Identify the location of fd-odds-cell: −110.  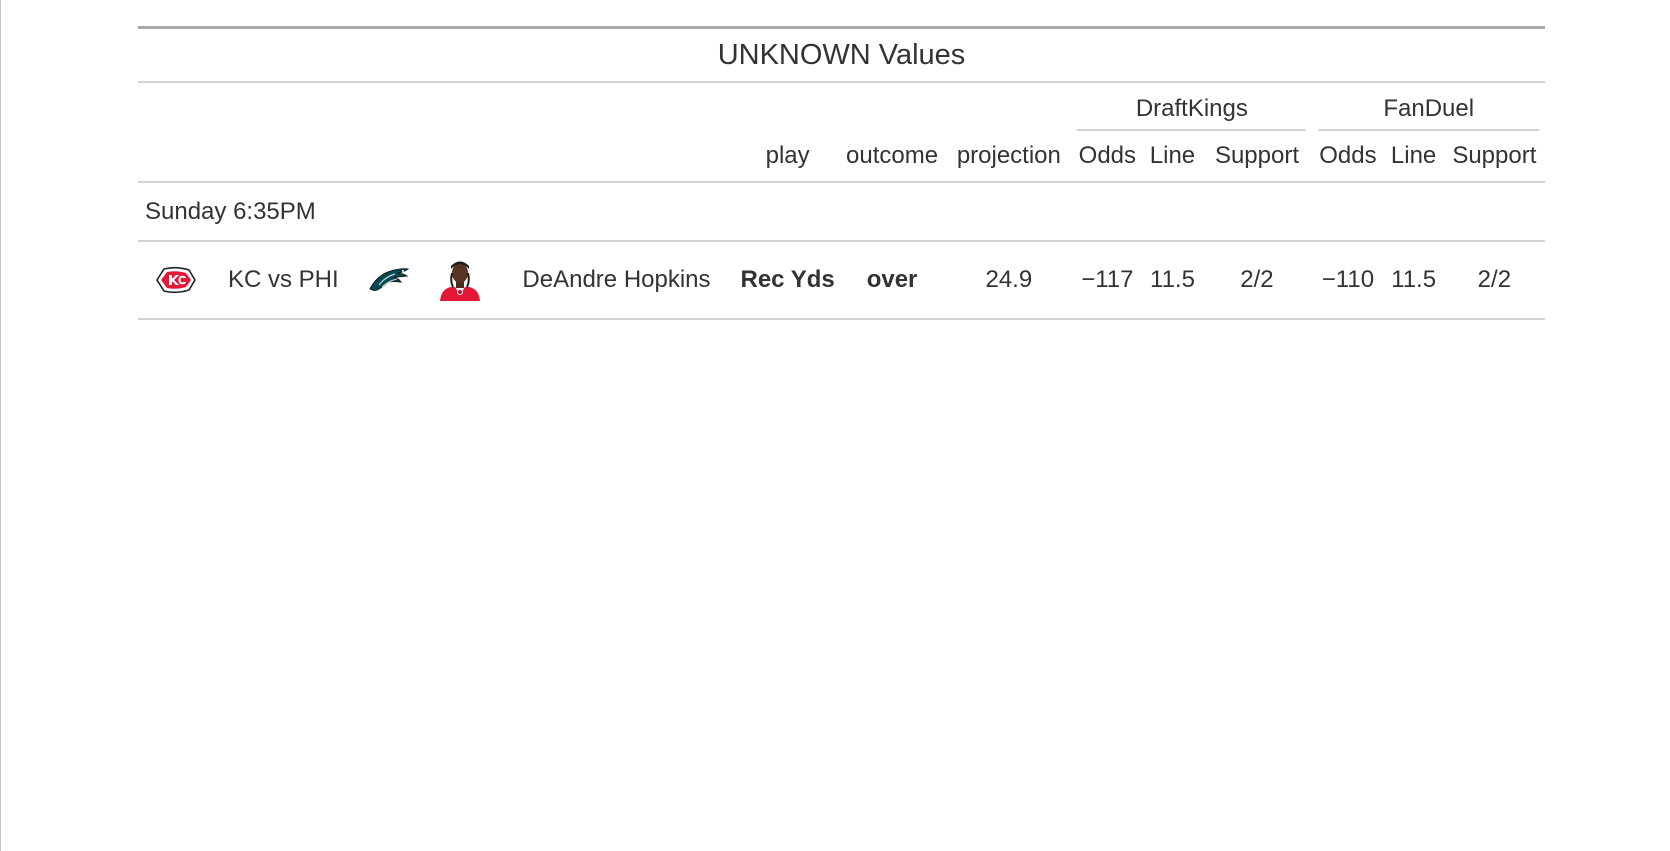
(1348, 280).